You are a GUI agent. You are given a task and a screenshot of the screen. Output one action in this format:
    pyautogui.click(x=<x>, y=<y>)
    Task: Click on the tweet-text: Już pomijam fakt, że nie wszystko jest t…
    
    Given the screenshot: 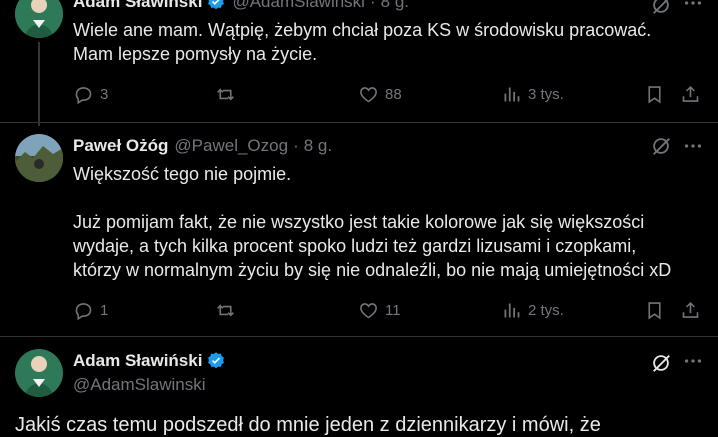 What is the action you would take?
    pyautogui.click(x=388, y=246)
    